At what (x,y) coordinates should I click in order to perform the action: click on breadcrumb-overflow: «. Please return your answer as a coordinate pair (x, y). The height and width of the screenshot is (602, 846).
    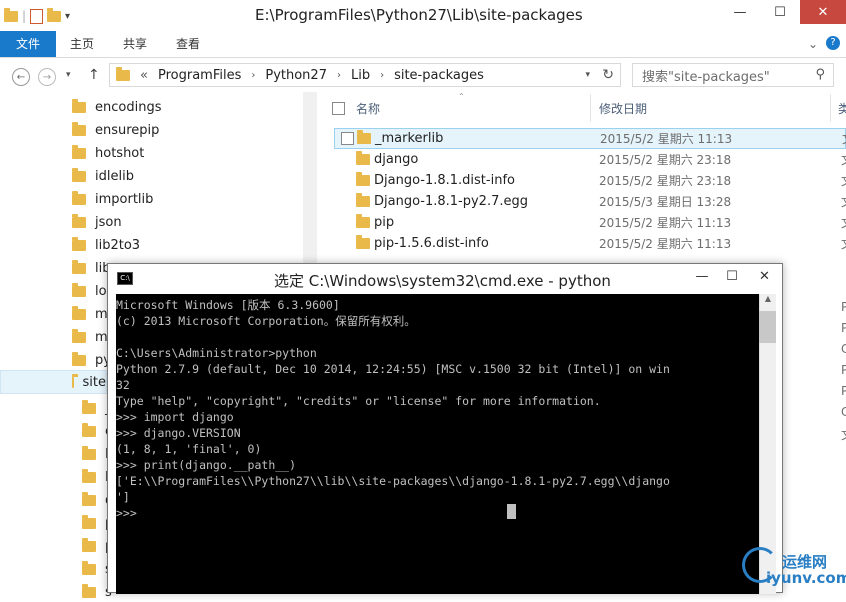
    Looking at the image, I should click on (144, 75).